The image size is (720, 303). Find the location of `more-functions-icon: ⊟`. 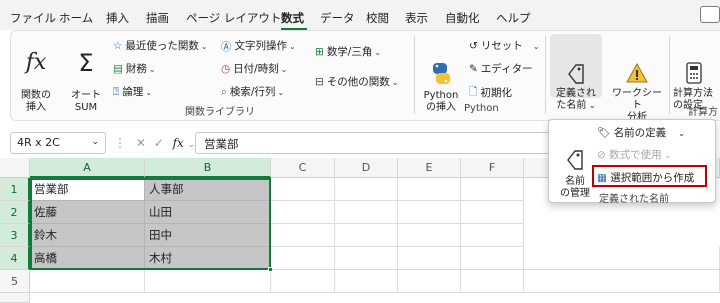

more-functions-icon: ⊟ is located at coordinates (319, 82).